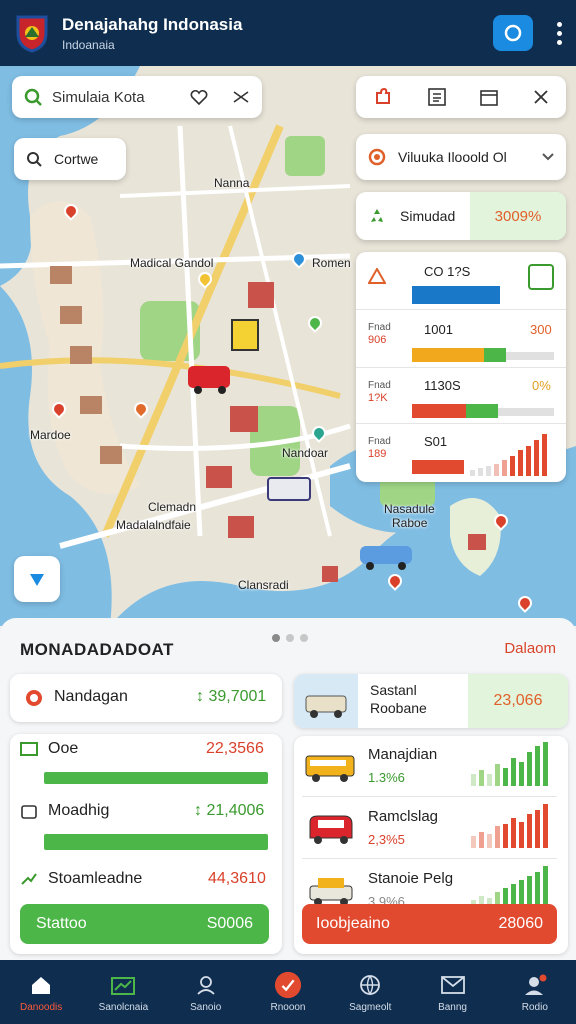 The width and height of the screenshot is (576, 1024). What do you see at coordinates (290, 638) in the screenshot?
I see `page-dots` at bounding box center [290, 638].